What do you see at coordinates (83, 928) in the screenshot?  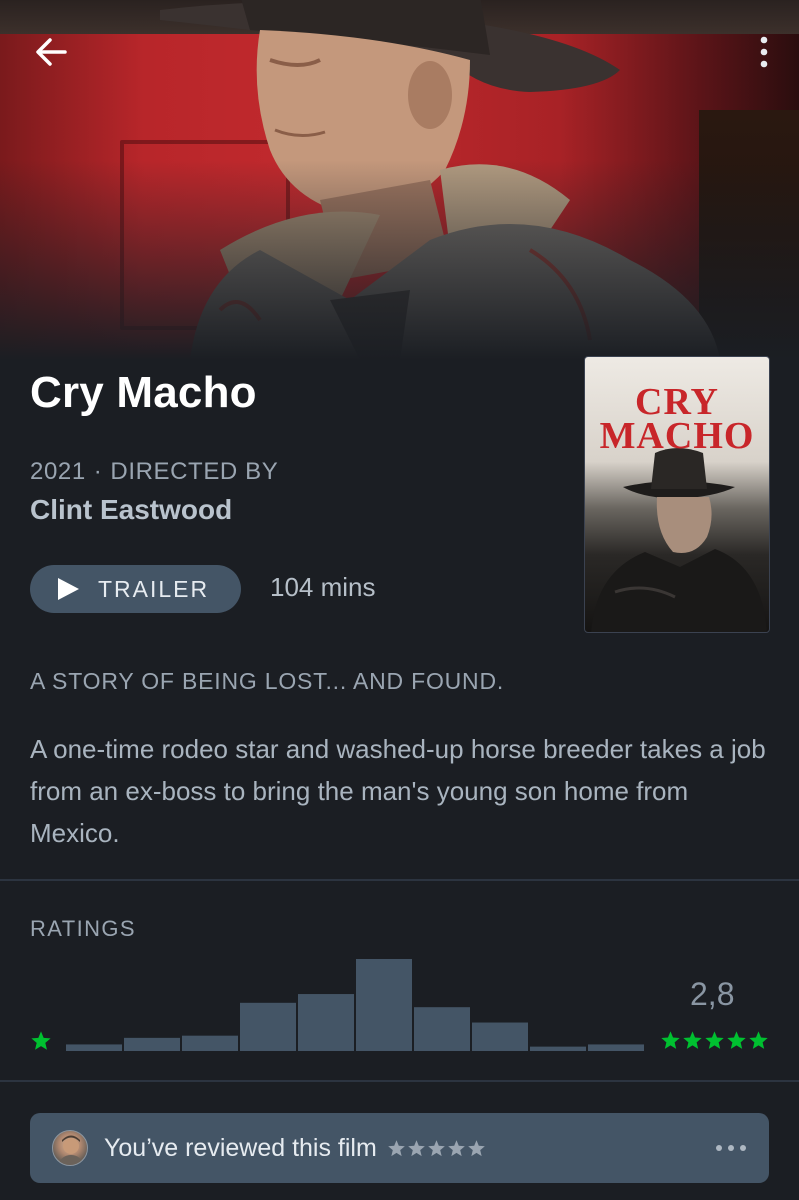 I see `ratings-label: RATINGS` at bounding box center [83, 928].